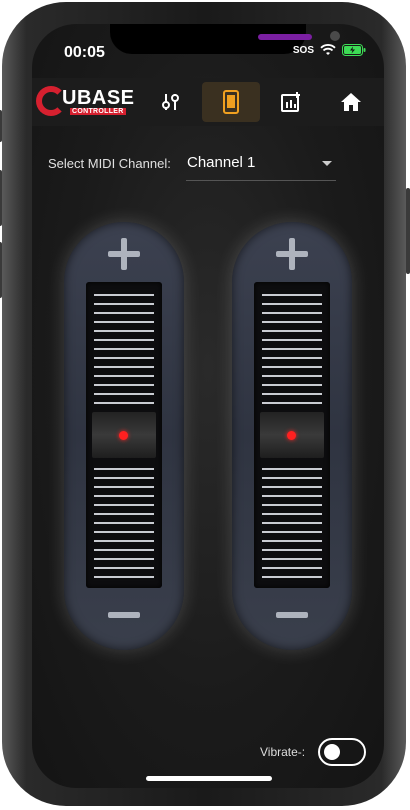  I want to click on sos-label: SOS, so click(303, 50).